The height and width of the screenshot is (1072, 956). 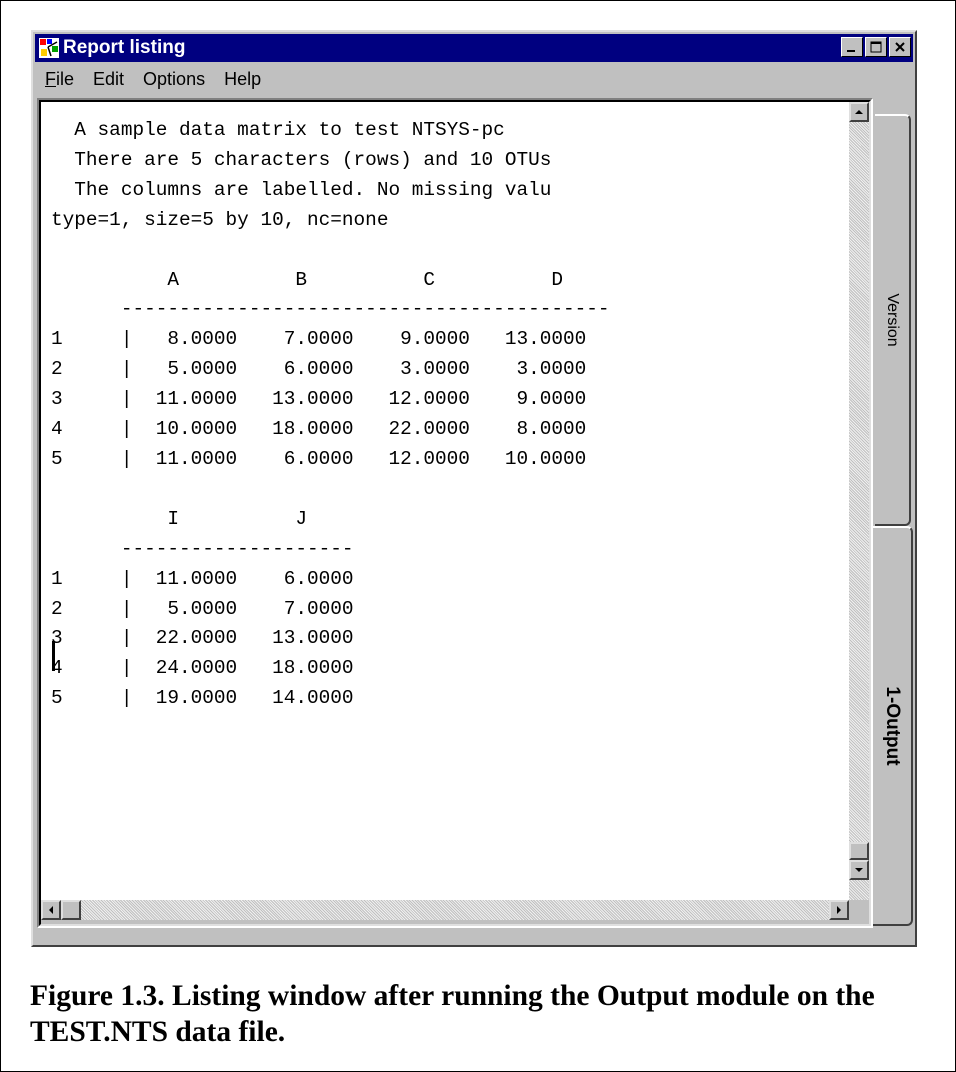 I want to click on scroll-right-button, so click(x=839, y=910).